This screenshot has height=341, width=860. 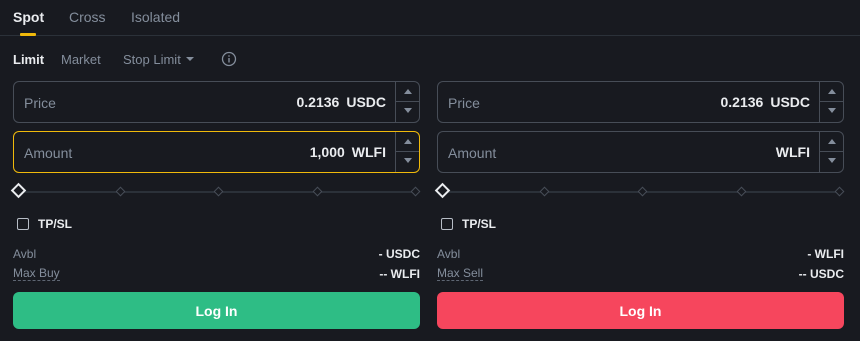 What do you see at coordinates (449, 254) in the screenshot?
I see `sell-avbl-label: Avbl` at bounding box center [449, 254].